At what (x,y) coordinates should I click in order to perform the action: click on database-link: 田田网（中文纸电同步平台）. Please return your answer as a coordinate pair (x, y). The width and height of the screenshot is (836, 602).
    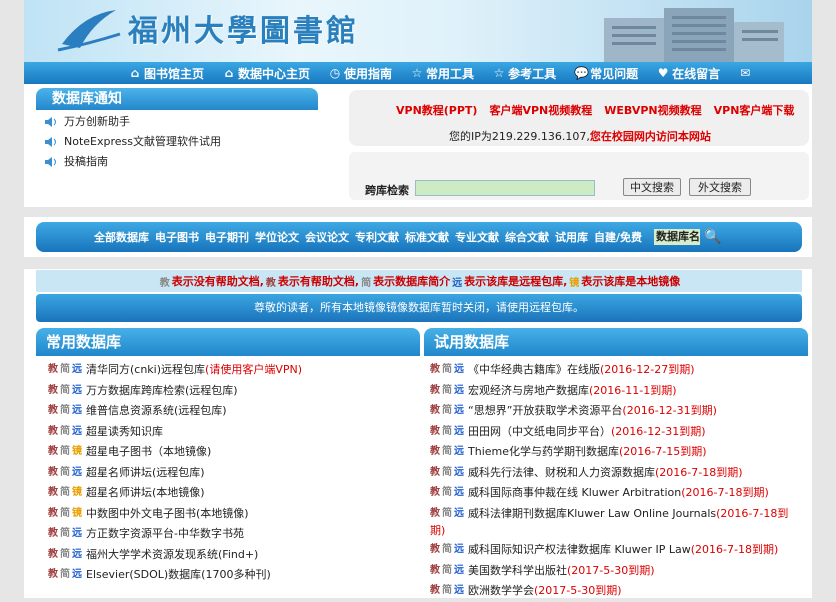
    Looking at the image, I should click on (539, 432).